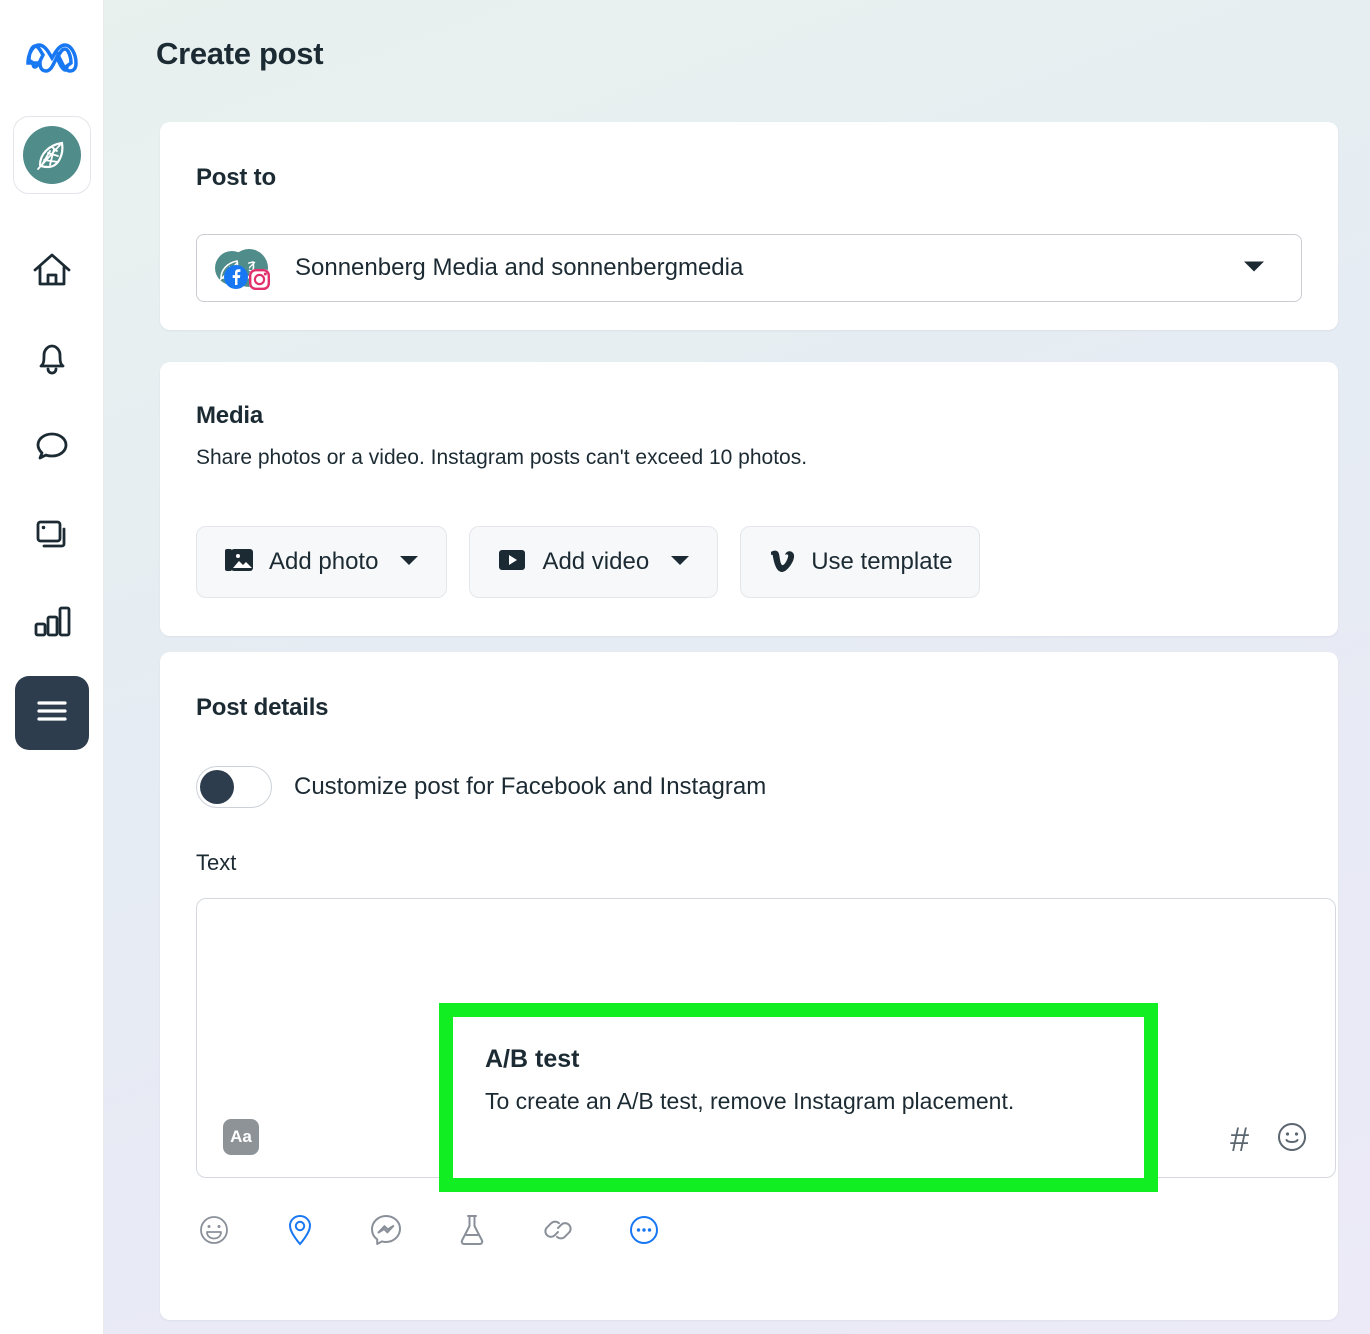 This screenshot has height=1334, width=1370. Describe the element at coordinates (217, 787) in the screenshot. I see `toggle-knob` at that location.